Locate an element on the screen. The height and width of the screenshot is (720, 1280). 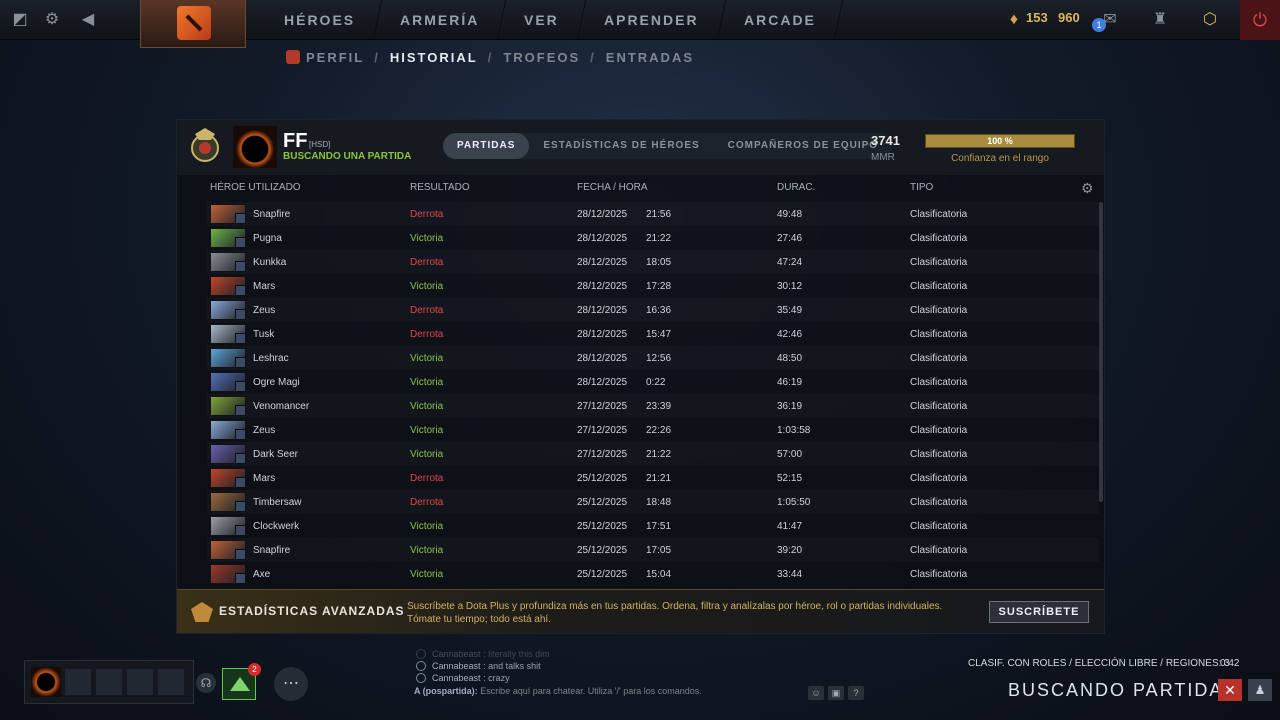
col-type: TIPO is located at coordinates (921, 187).